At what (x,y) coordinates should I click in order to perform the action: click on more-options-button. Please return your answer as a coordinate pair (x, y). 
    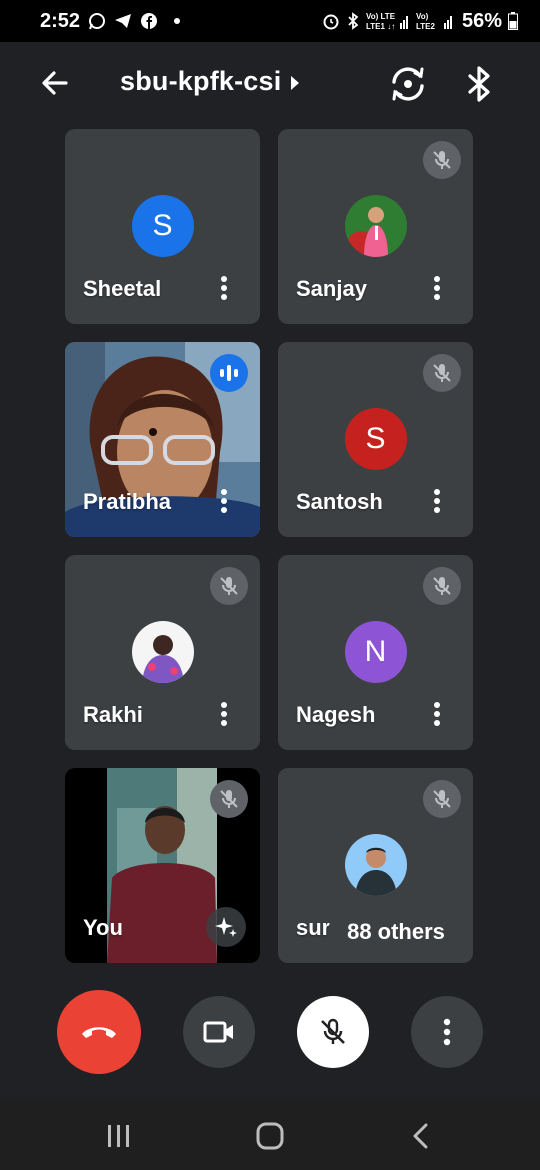
    Looking at the image, I should click on (447, 1032).